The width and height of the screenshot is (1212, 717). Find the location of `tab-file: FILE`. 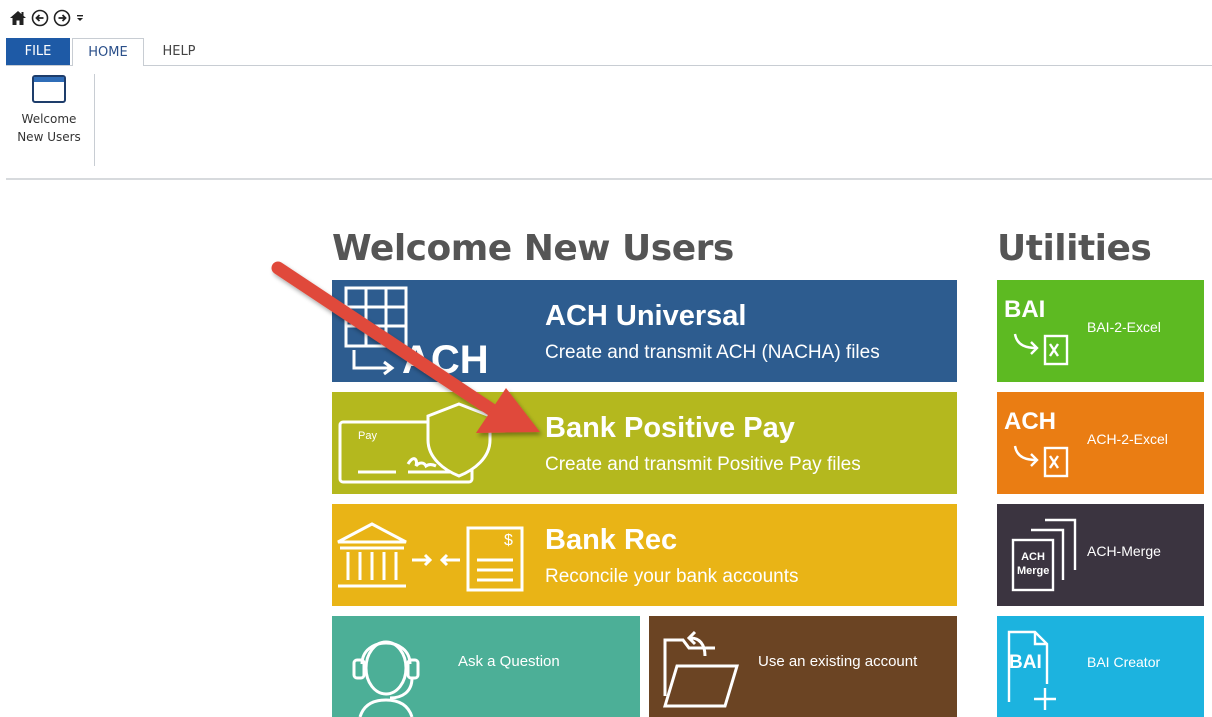

tab-file: FILE is located at coordinates (38, 52).